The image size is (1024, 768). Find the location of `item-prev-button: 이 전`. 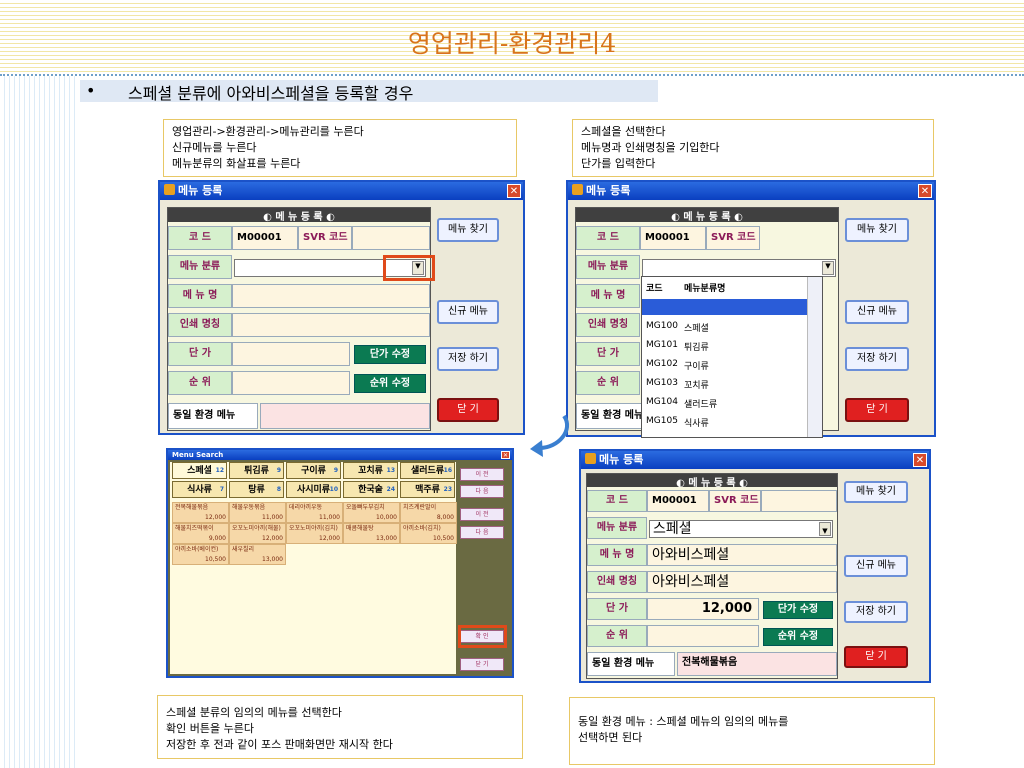

item-prev-button: 이 전 is located at coordinates (482, 514).